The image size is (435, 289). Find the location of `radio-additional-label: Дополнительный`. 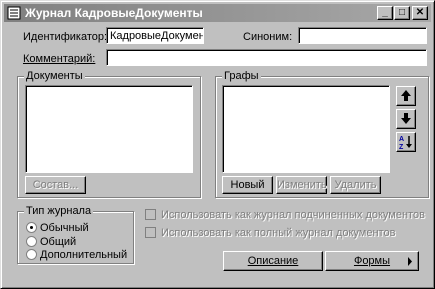

radio-additional-label: Дополнительный is located at coordinates (84, 255).